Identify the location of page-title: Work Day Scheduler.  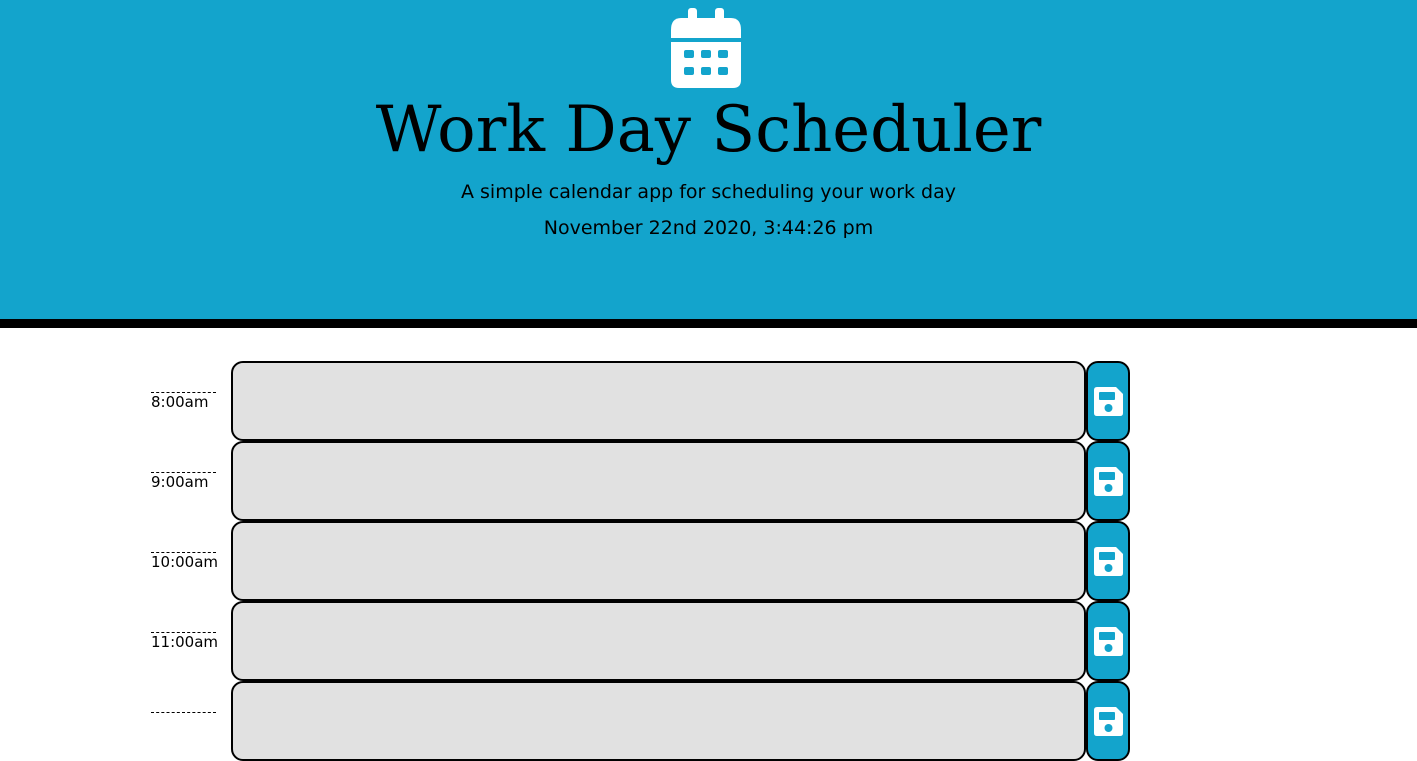
(708, 130).